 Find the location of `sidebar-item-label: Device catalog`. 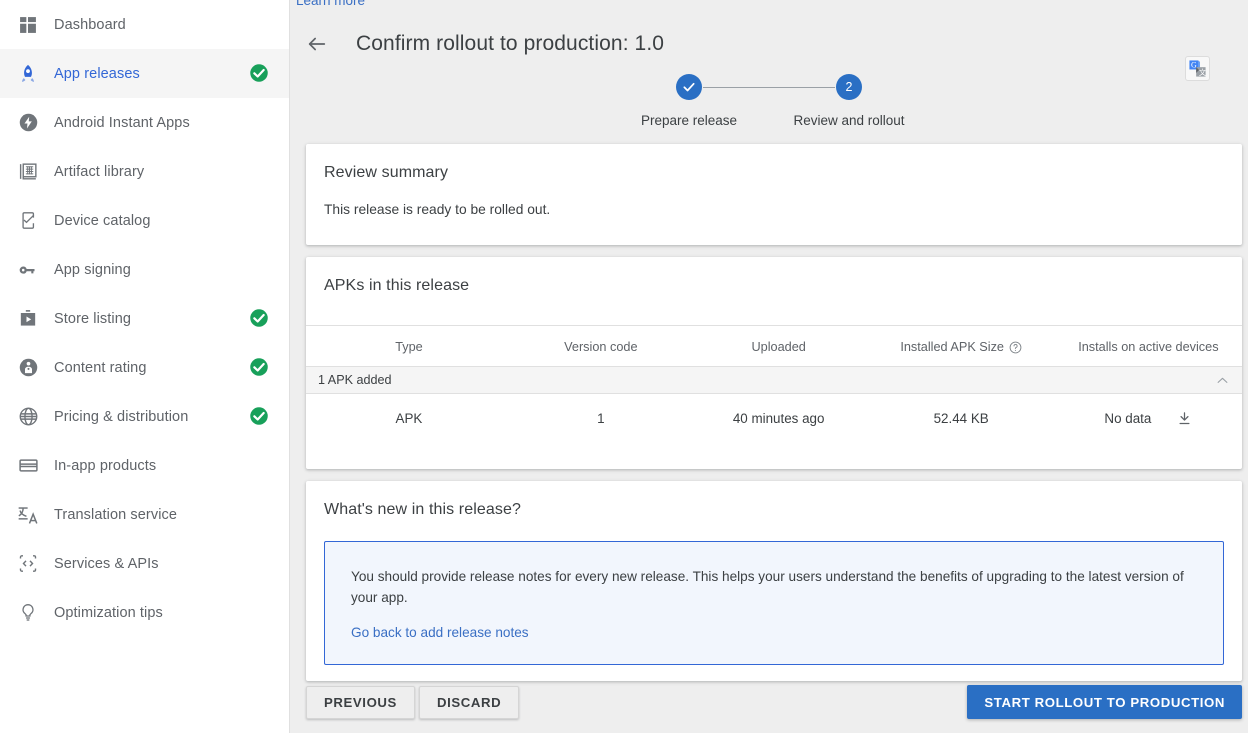

sidebar-item-label: Device catalog is located at coordinates (102, 220).